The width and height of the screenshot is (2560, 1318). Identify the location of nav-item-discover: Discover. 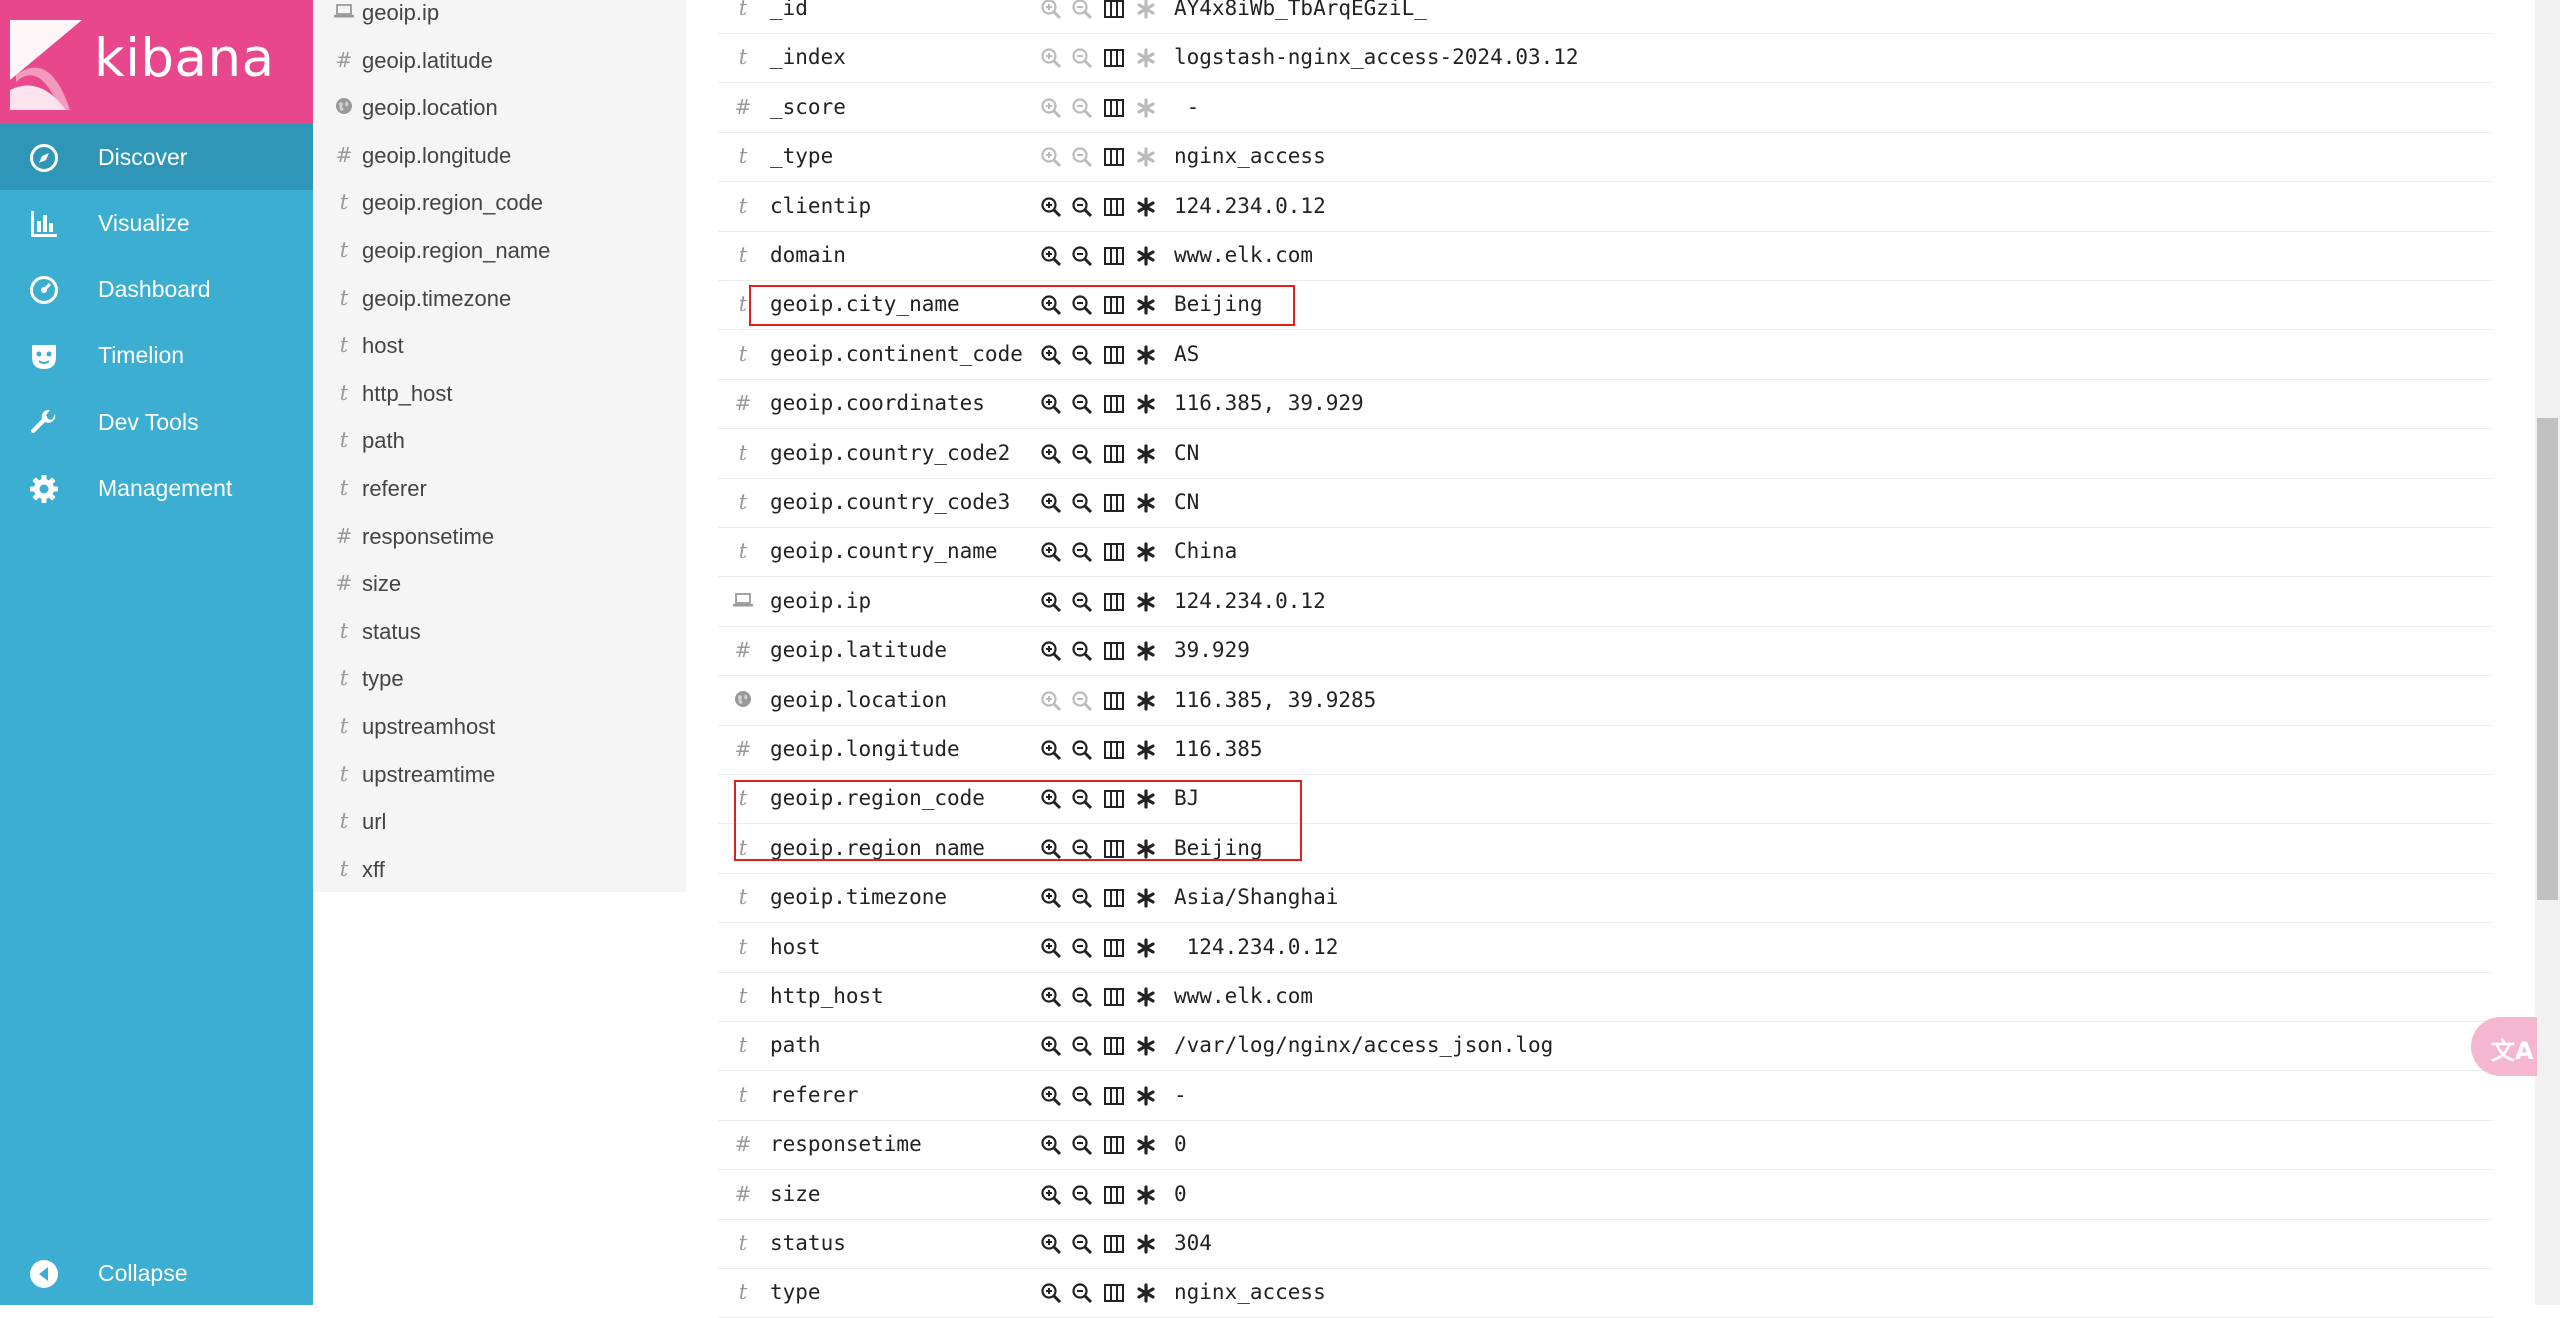
(156, 157).